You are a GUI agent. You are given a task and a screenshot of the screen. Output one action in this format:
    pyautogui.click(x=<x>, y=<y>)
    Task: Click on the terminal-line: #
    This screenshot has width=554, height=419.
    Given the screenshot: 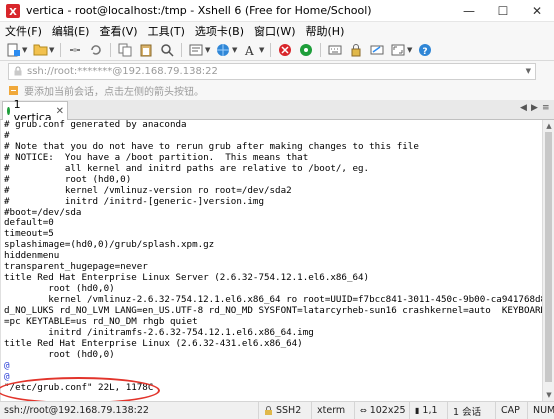 What is the action you would take?
    pyautogui.click(x=7, y=135)
    